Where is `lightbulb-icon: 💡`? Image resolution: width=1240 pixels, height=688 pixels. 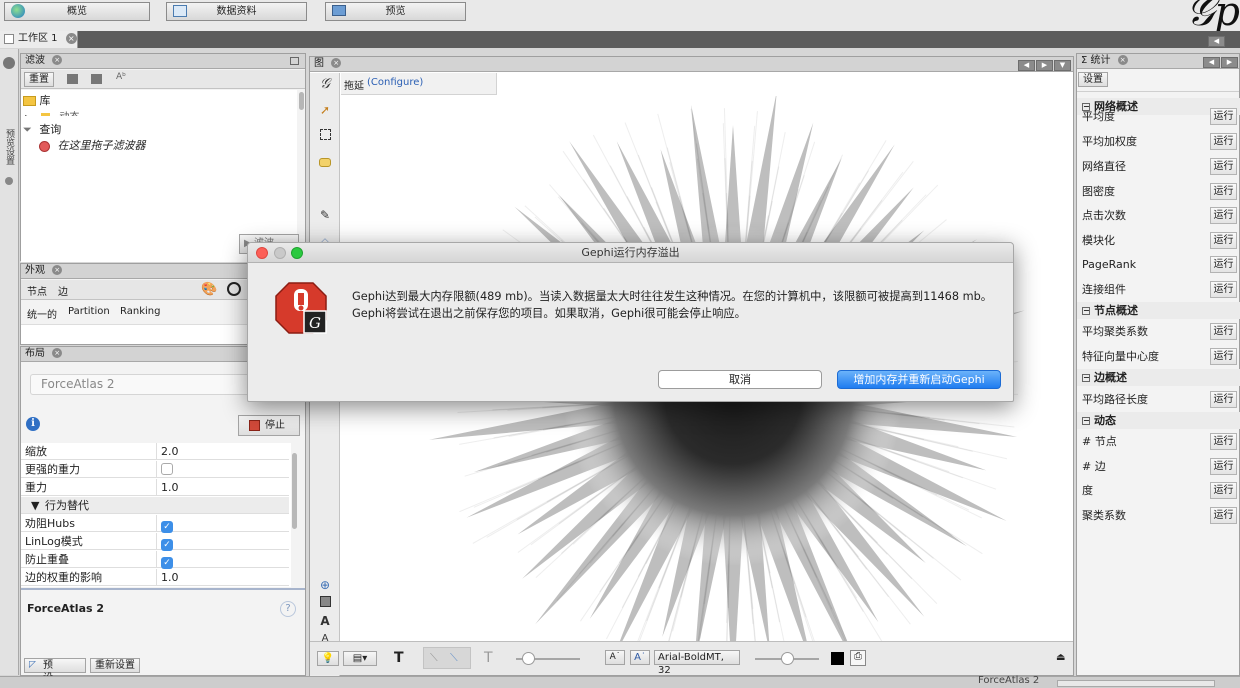
lightbulb-icon: 💡 is located at coordinates (328, 658).